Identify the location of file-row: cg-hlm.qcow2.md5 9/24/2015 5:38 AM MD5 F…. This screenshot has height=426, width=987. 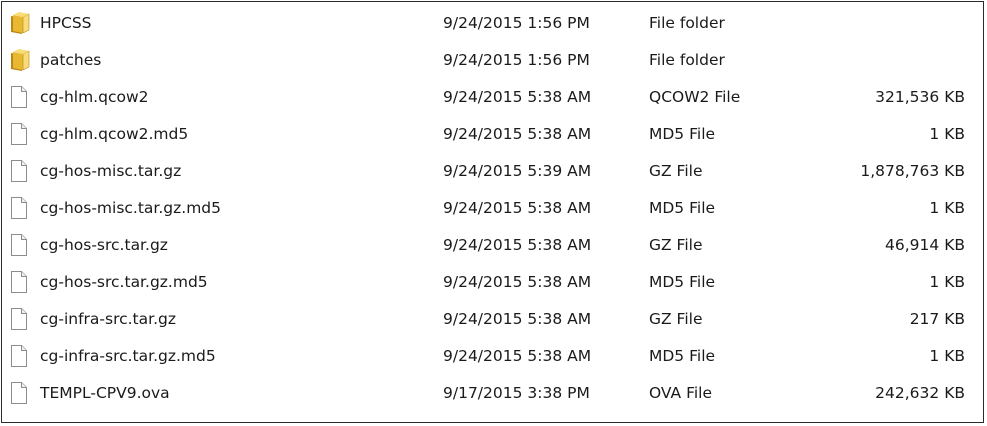
(492, 134).